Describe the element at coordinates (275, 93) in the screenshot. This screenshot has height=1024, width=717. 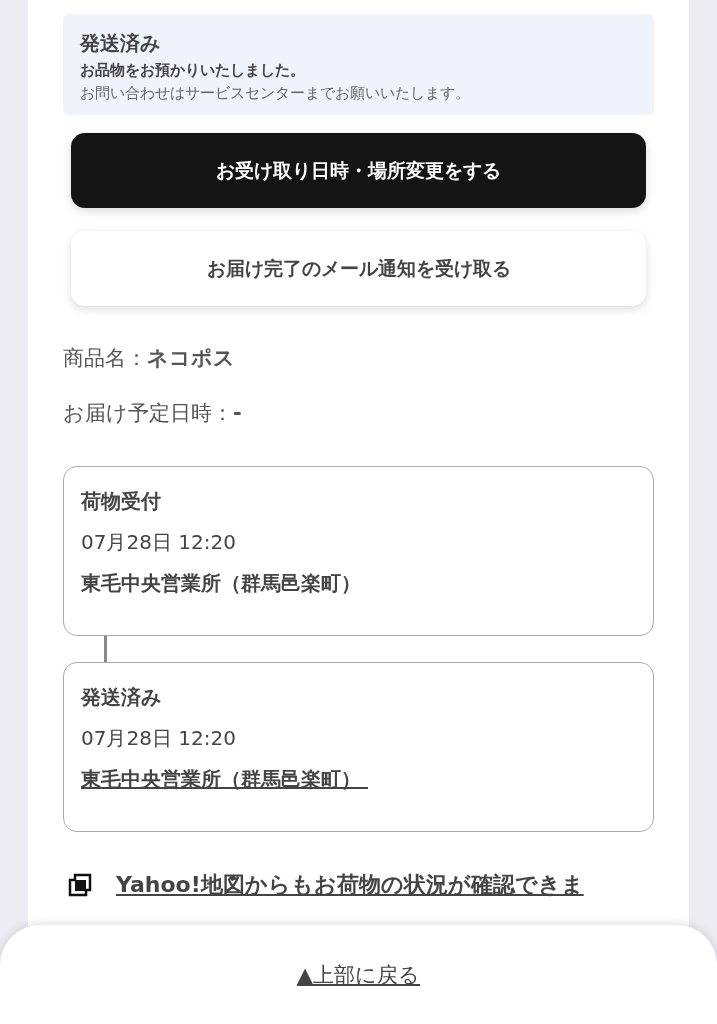
I see `status-note: お問い合わせはサービスセンターまでお願いいたします。` at that location.